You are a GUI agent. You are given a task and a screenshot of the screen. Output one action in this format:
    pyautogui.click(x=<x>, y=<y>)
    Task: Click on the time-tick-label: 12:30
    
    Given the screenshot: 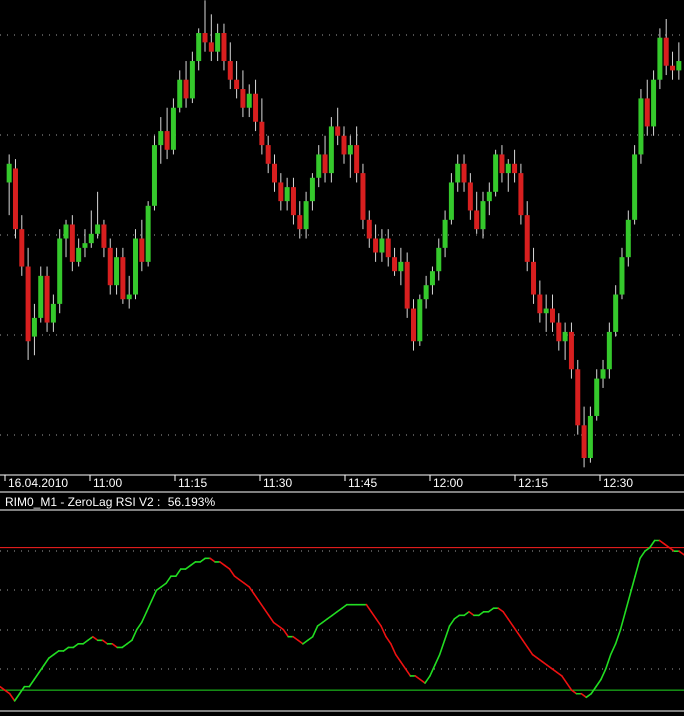 What is the action you would take?
    pyautogui.click(x=618, y=483)
    